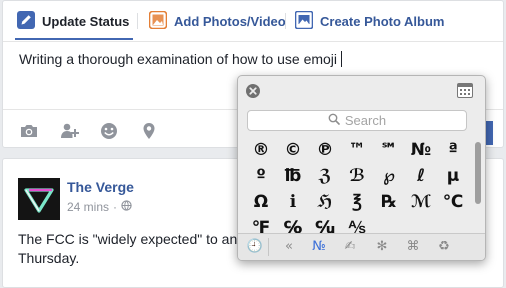 Image resolution: width=506 pixels, height=288 pixels. I want to click on symbol-cell: ℥, so click(357, 202).